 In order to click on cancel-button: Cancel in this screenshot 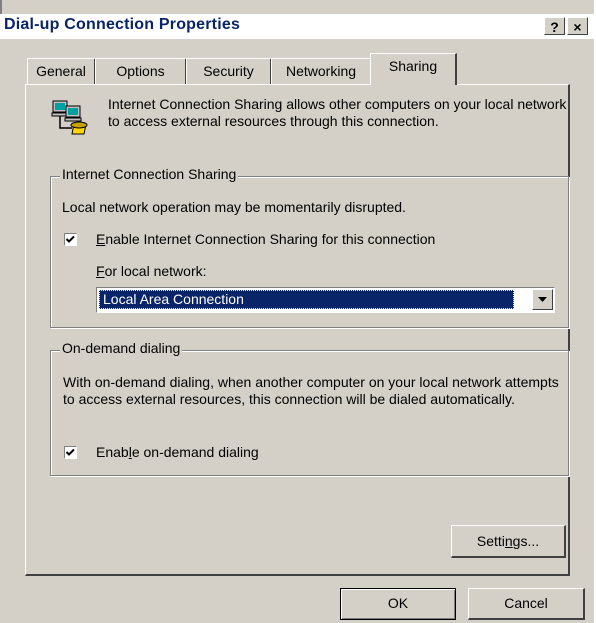, I will do `click(526, 604)`.